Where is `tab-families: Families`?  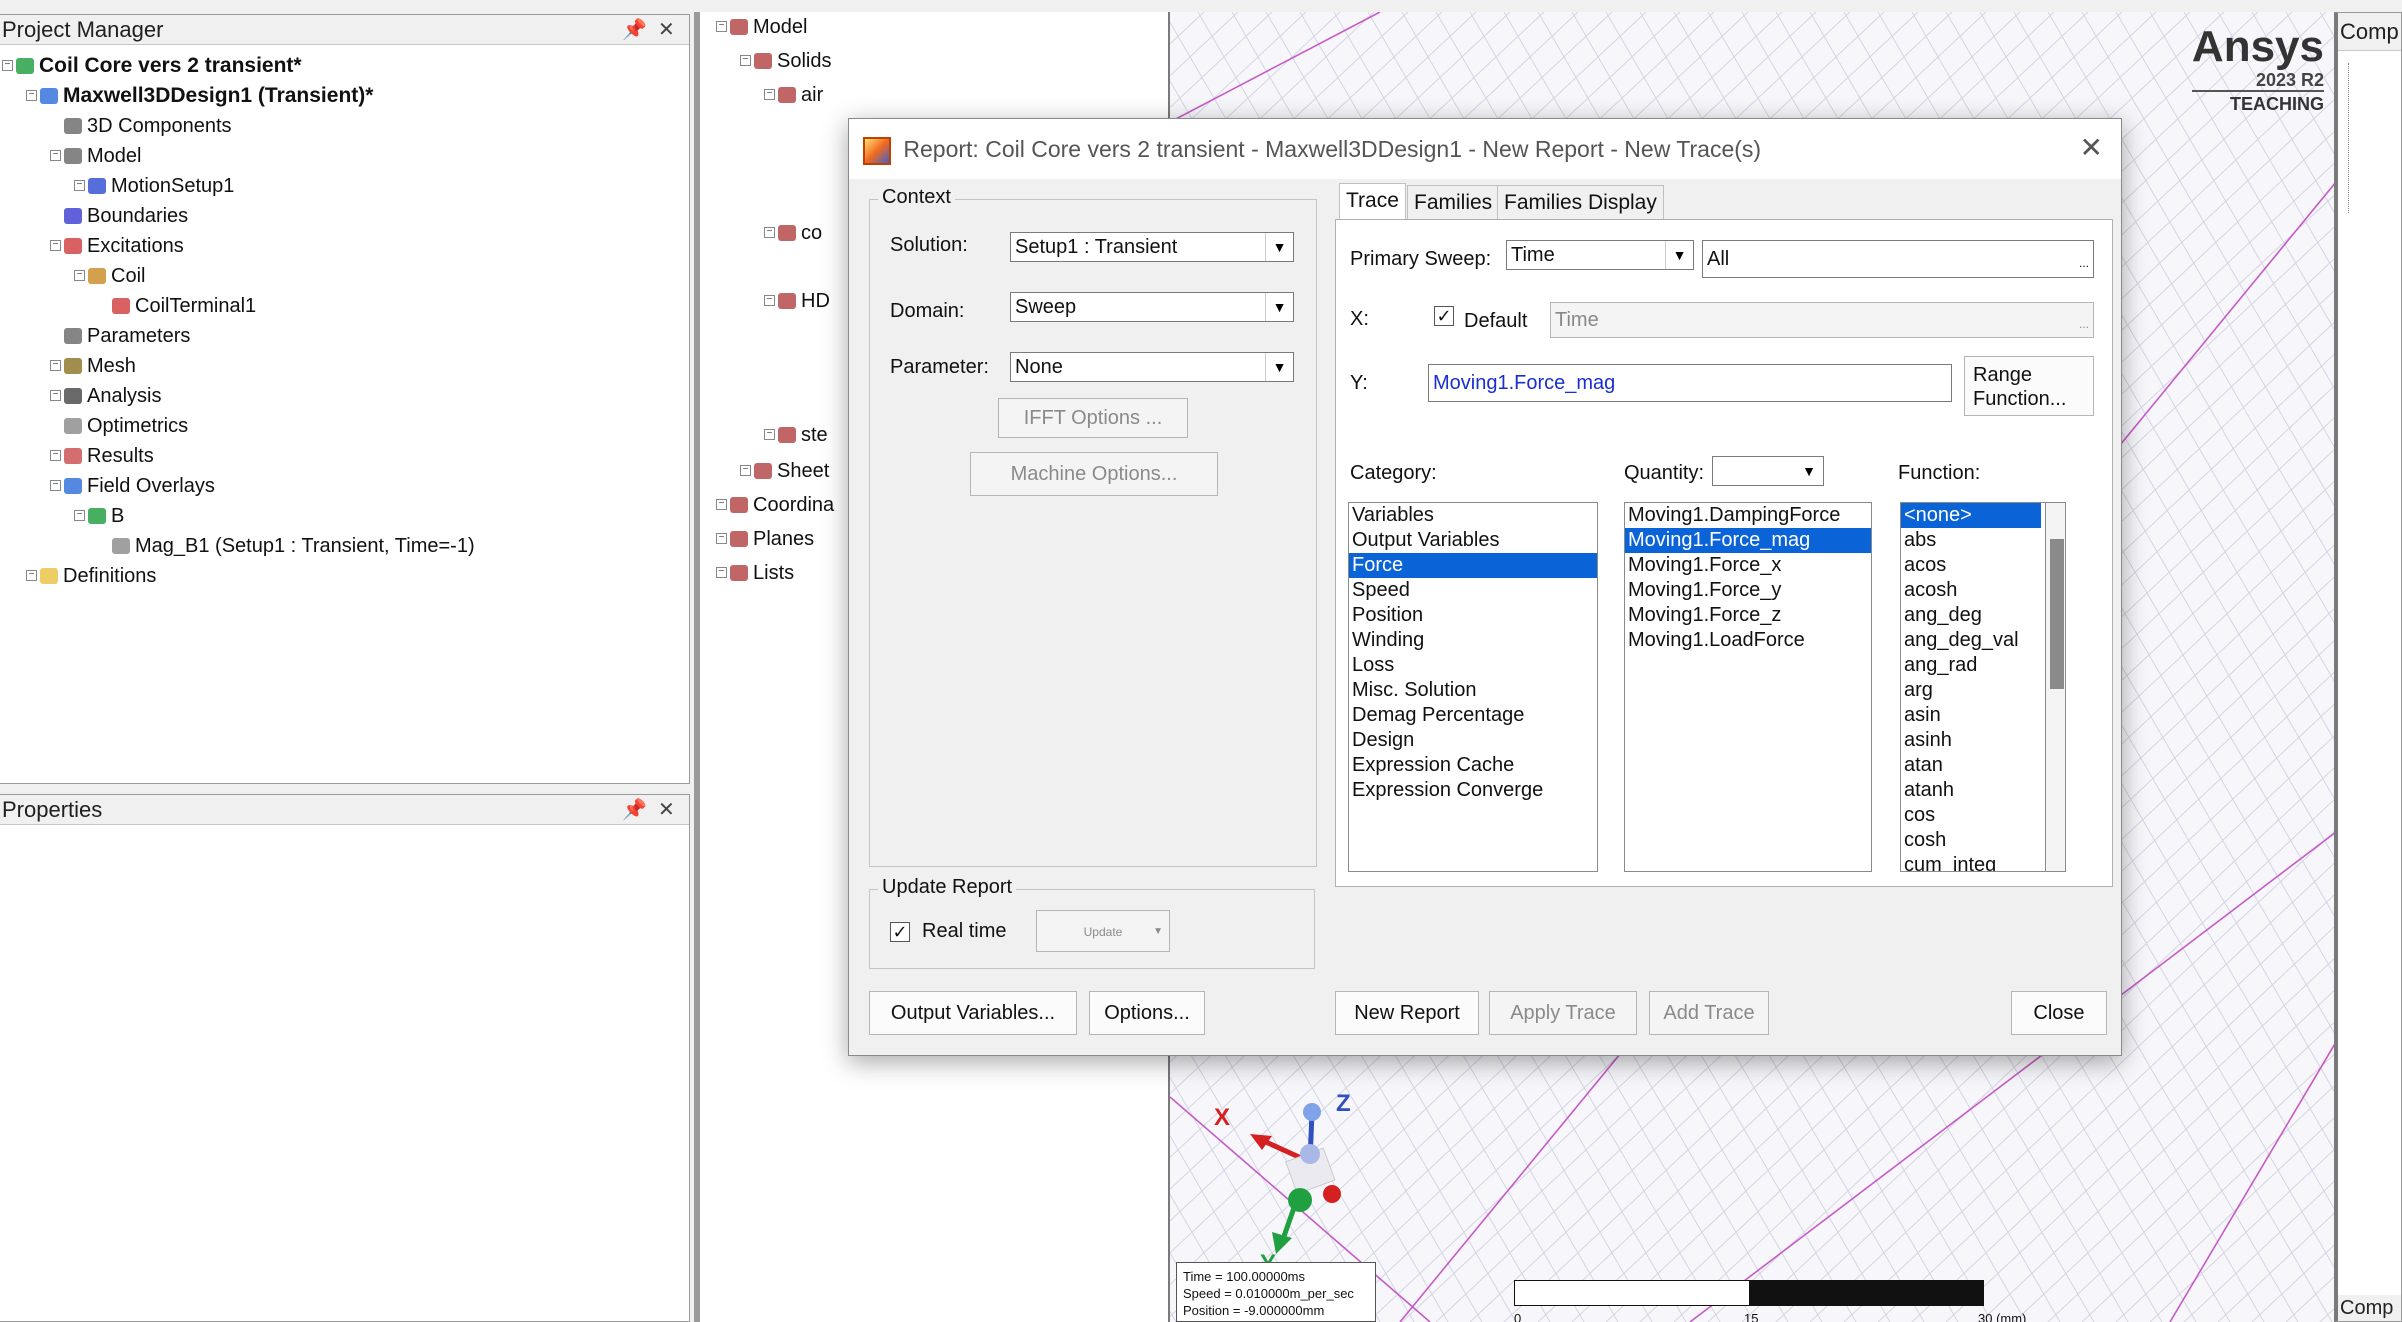 tab-families: Families is located at coordinates (1453, 202).